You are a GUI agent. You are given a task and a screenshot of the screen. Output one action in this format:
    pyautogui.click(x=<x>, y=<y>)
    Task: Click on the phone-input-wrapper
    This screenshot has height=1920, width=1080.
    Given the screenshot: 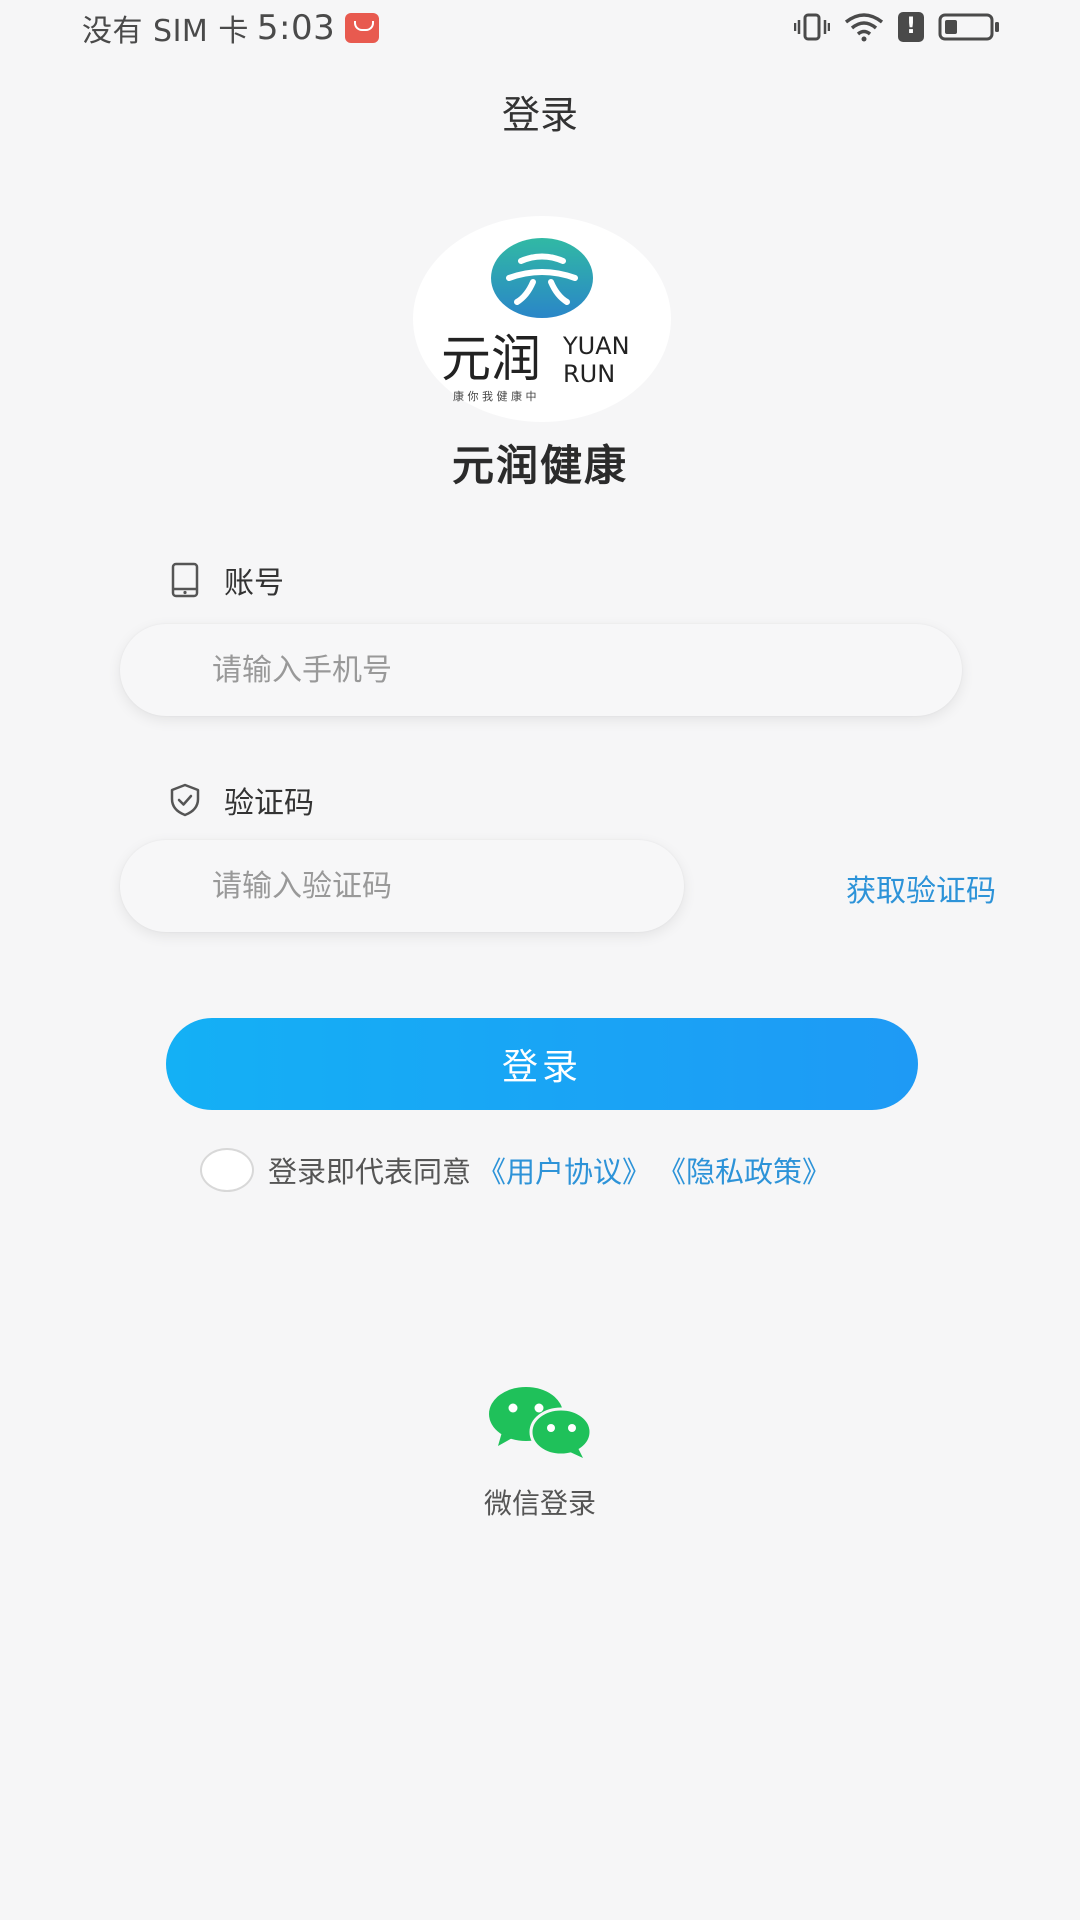 What is the action you would take?
    pyautogui.click(x=541, y=670)
    